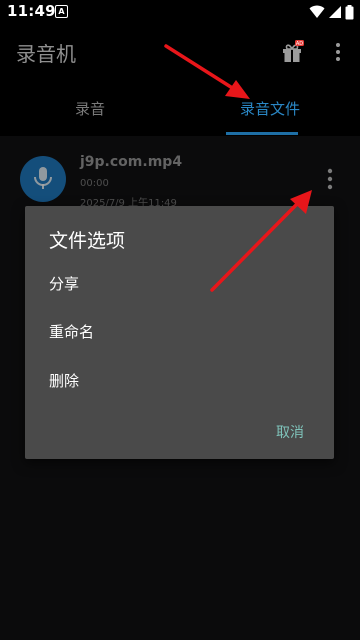 This screenshot has height=640, width=360. What do you see at coordinates (64, 283) in the screenshot?
I see `share-option: 分享` at bounding box center [64, 283].